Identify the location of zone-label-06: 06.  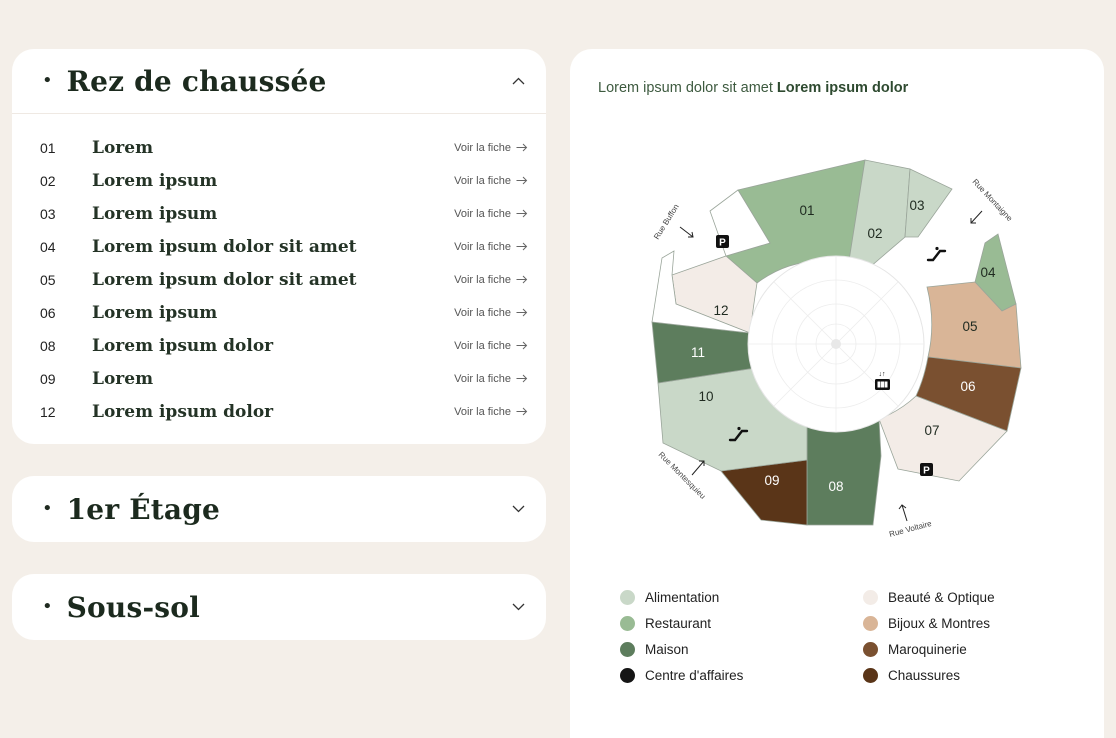
(967, 386).